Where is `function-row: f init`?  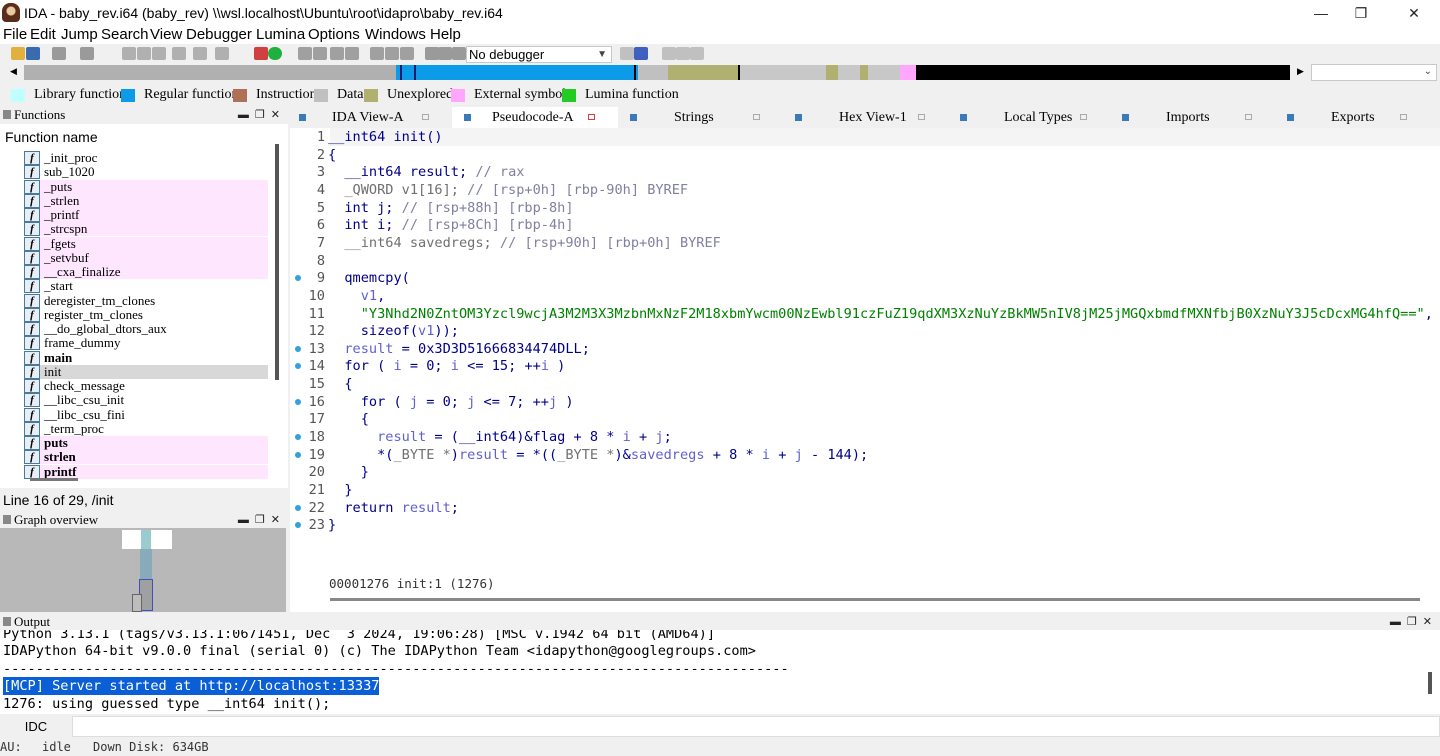 function-row: f init is located at coordinates (146, 371).